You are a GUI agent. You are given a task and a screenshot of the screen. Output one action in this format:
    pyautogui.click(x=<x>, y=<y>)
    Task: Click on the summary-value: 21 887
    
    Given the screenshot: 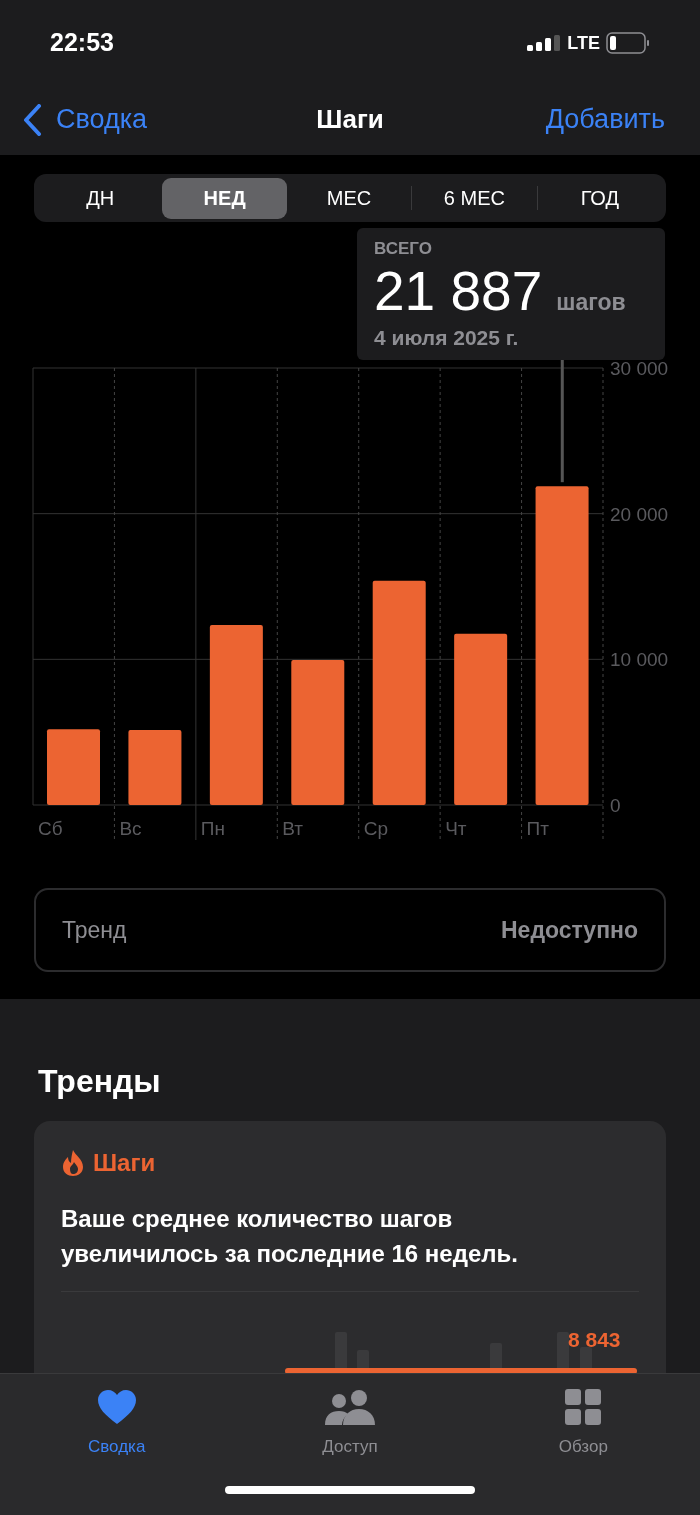 What is the action you would take?
    pyautogui.click(x=458, y=290)
    